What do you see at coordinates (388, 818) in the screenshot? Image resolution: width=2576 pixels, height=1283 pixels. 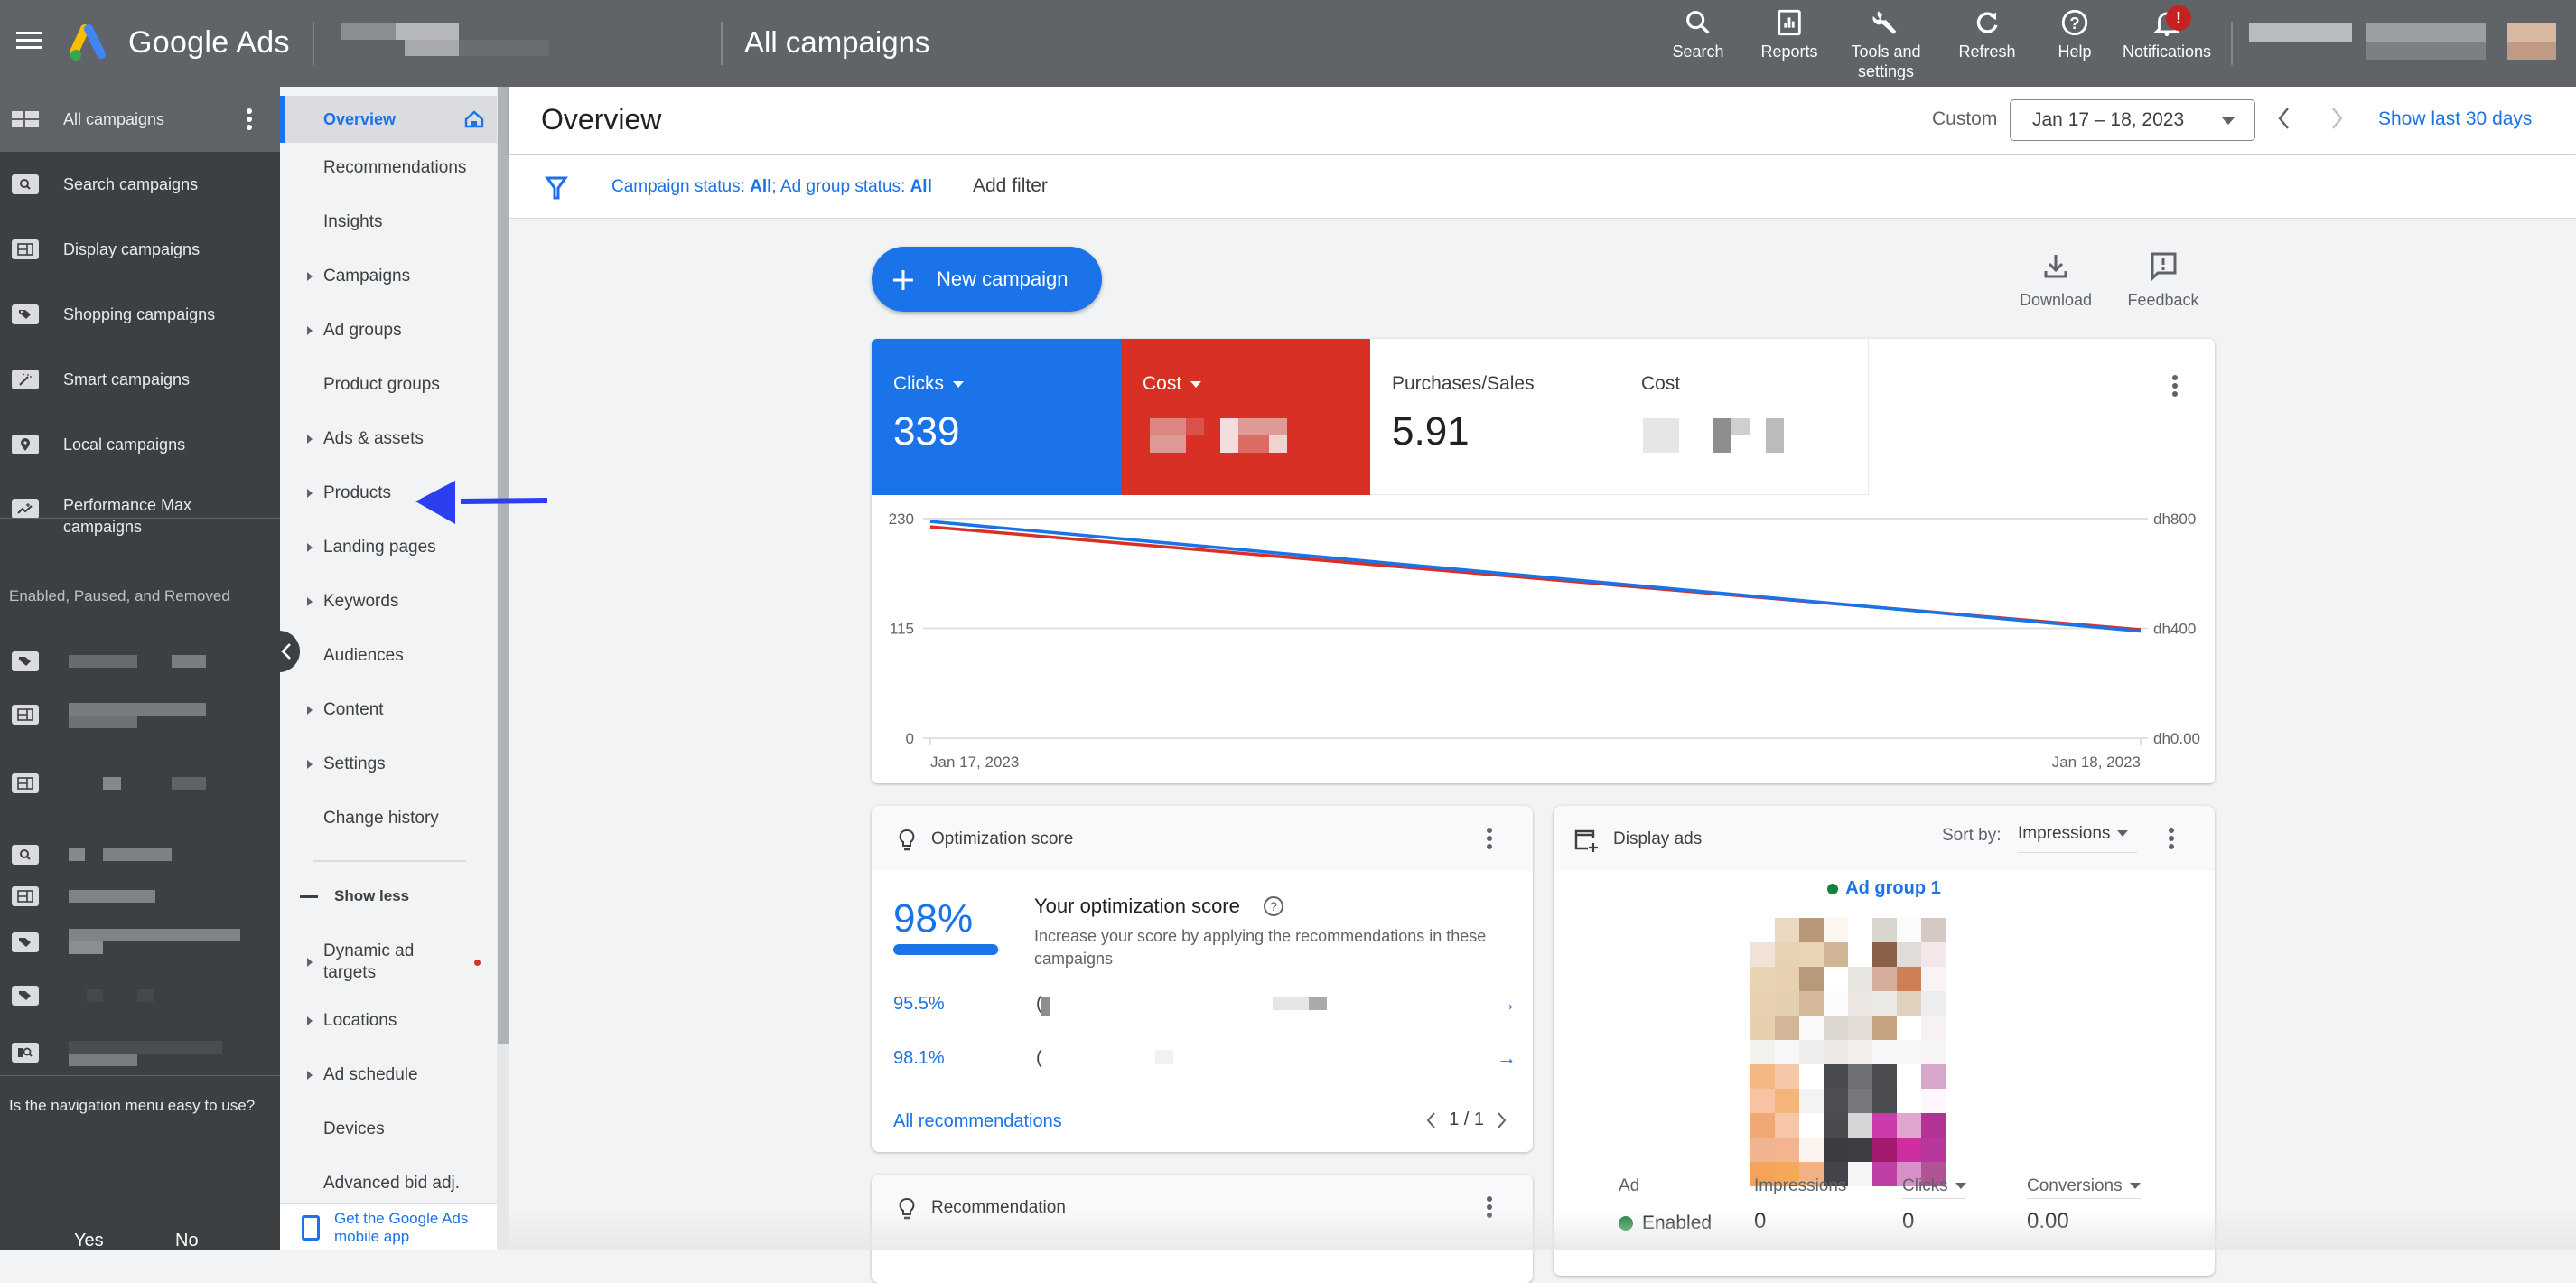 I see `subnav-item-change-history: Change history` at bounding box center [388, 818].